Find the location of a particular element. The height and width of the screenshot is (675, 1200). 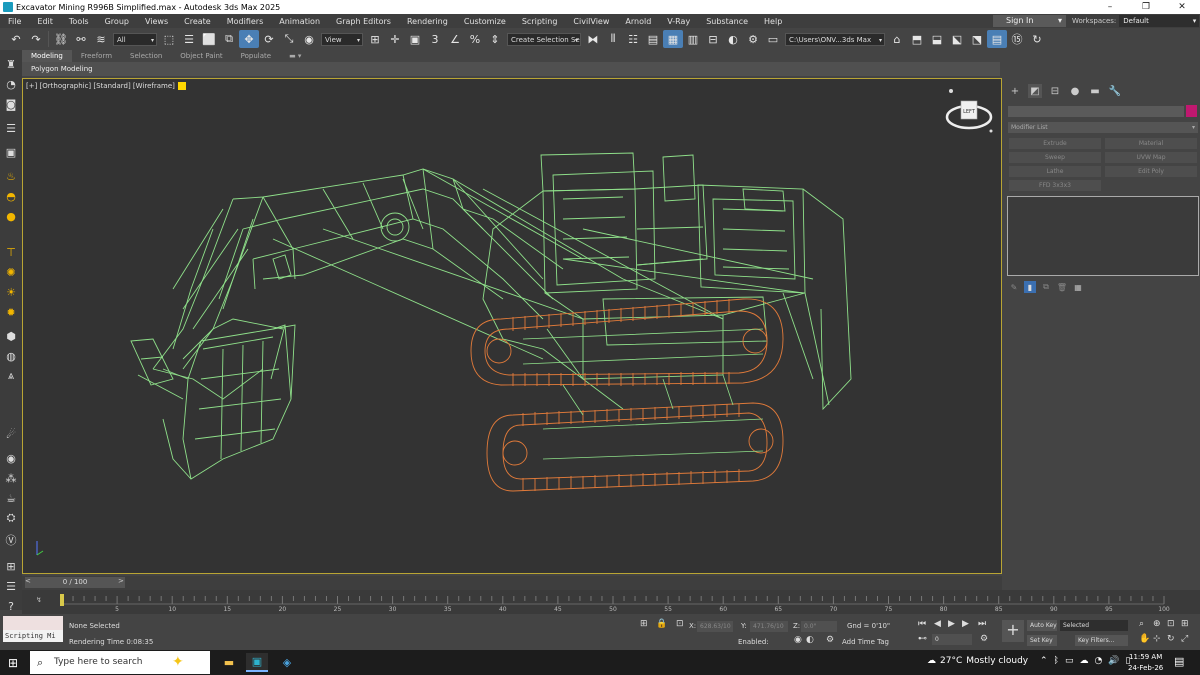

snaps-toggle-icon: 3 is located at coordinates (435, 39).